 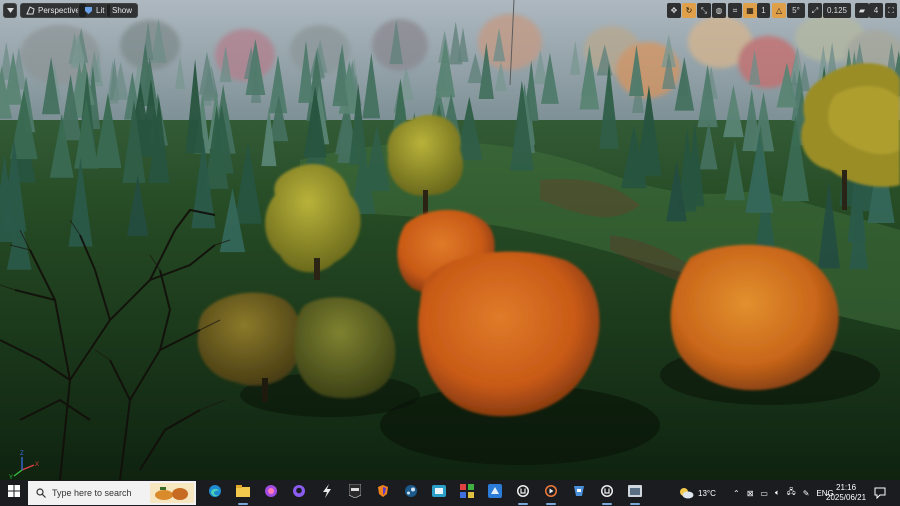 I want to click on camera-icon: ▰, so click(x=862, y=10).